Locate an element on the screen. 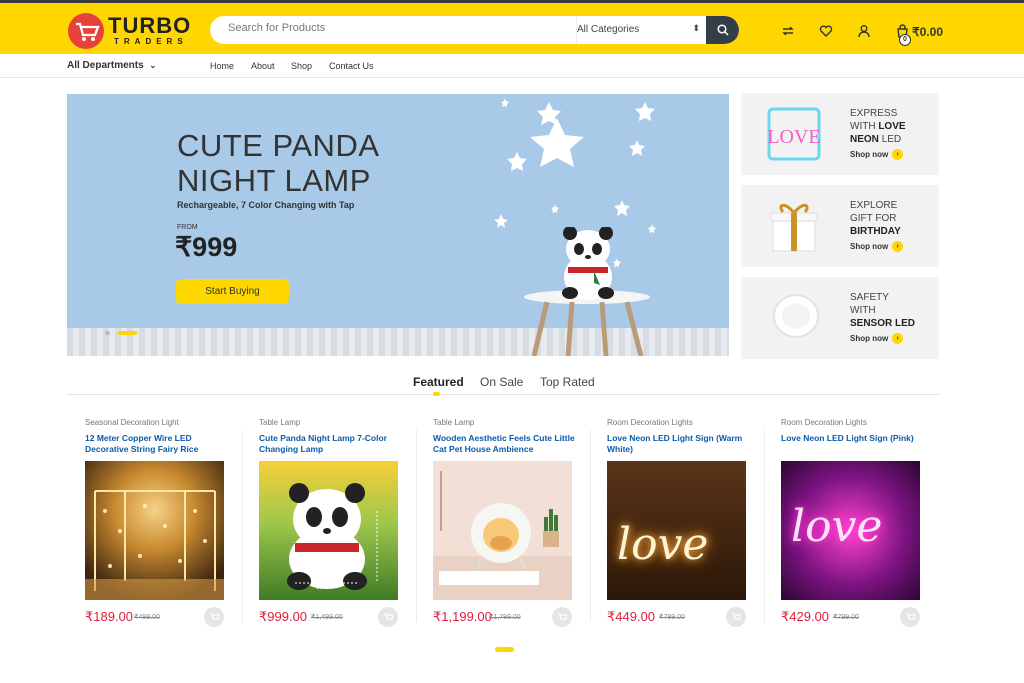  side-line1: EXPLORE is located at coordinates (874, 205).